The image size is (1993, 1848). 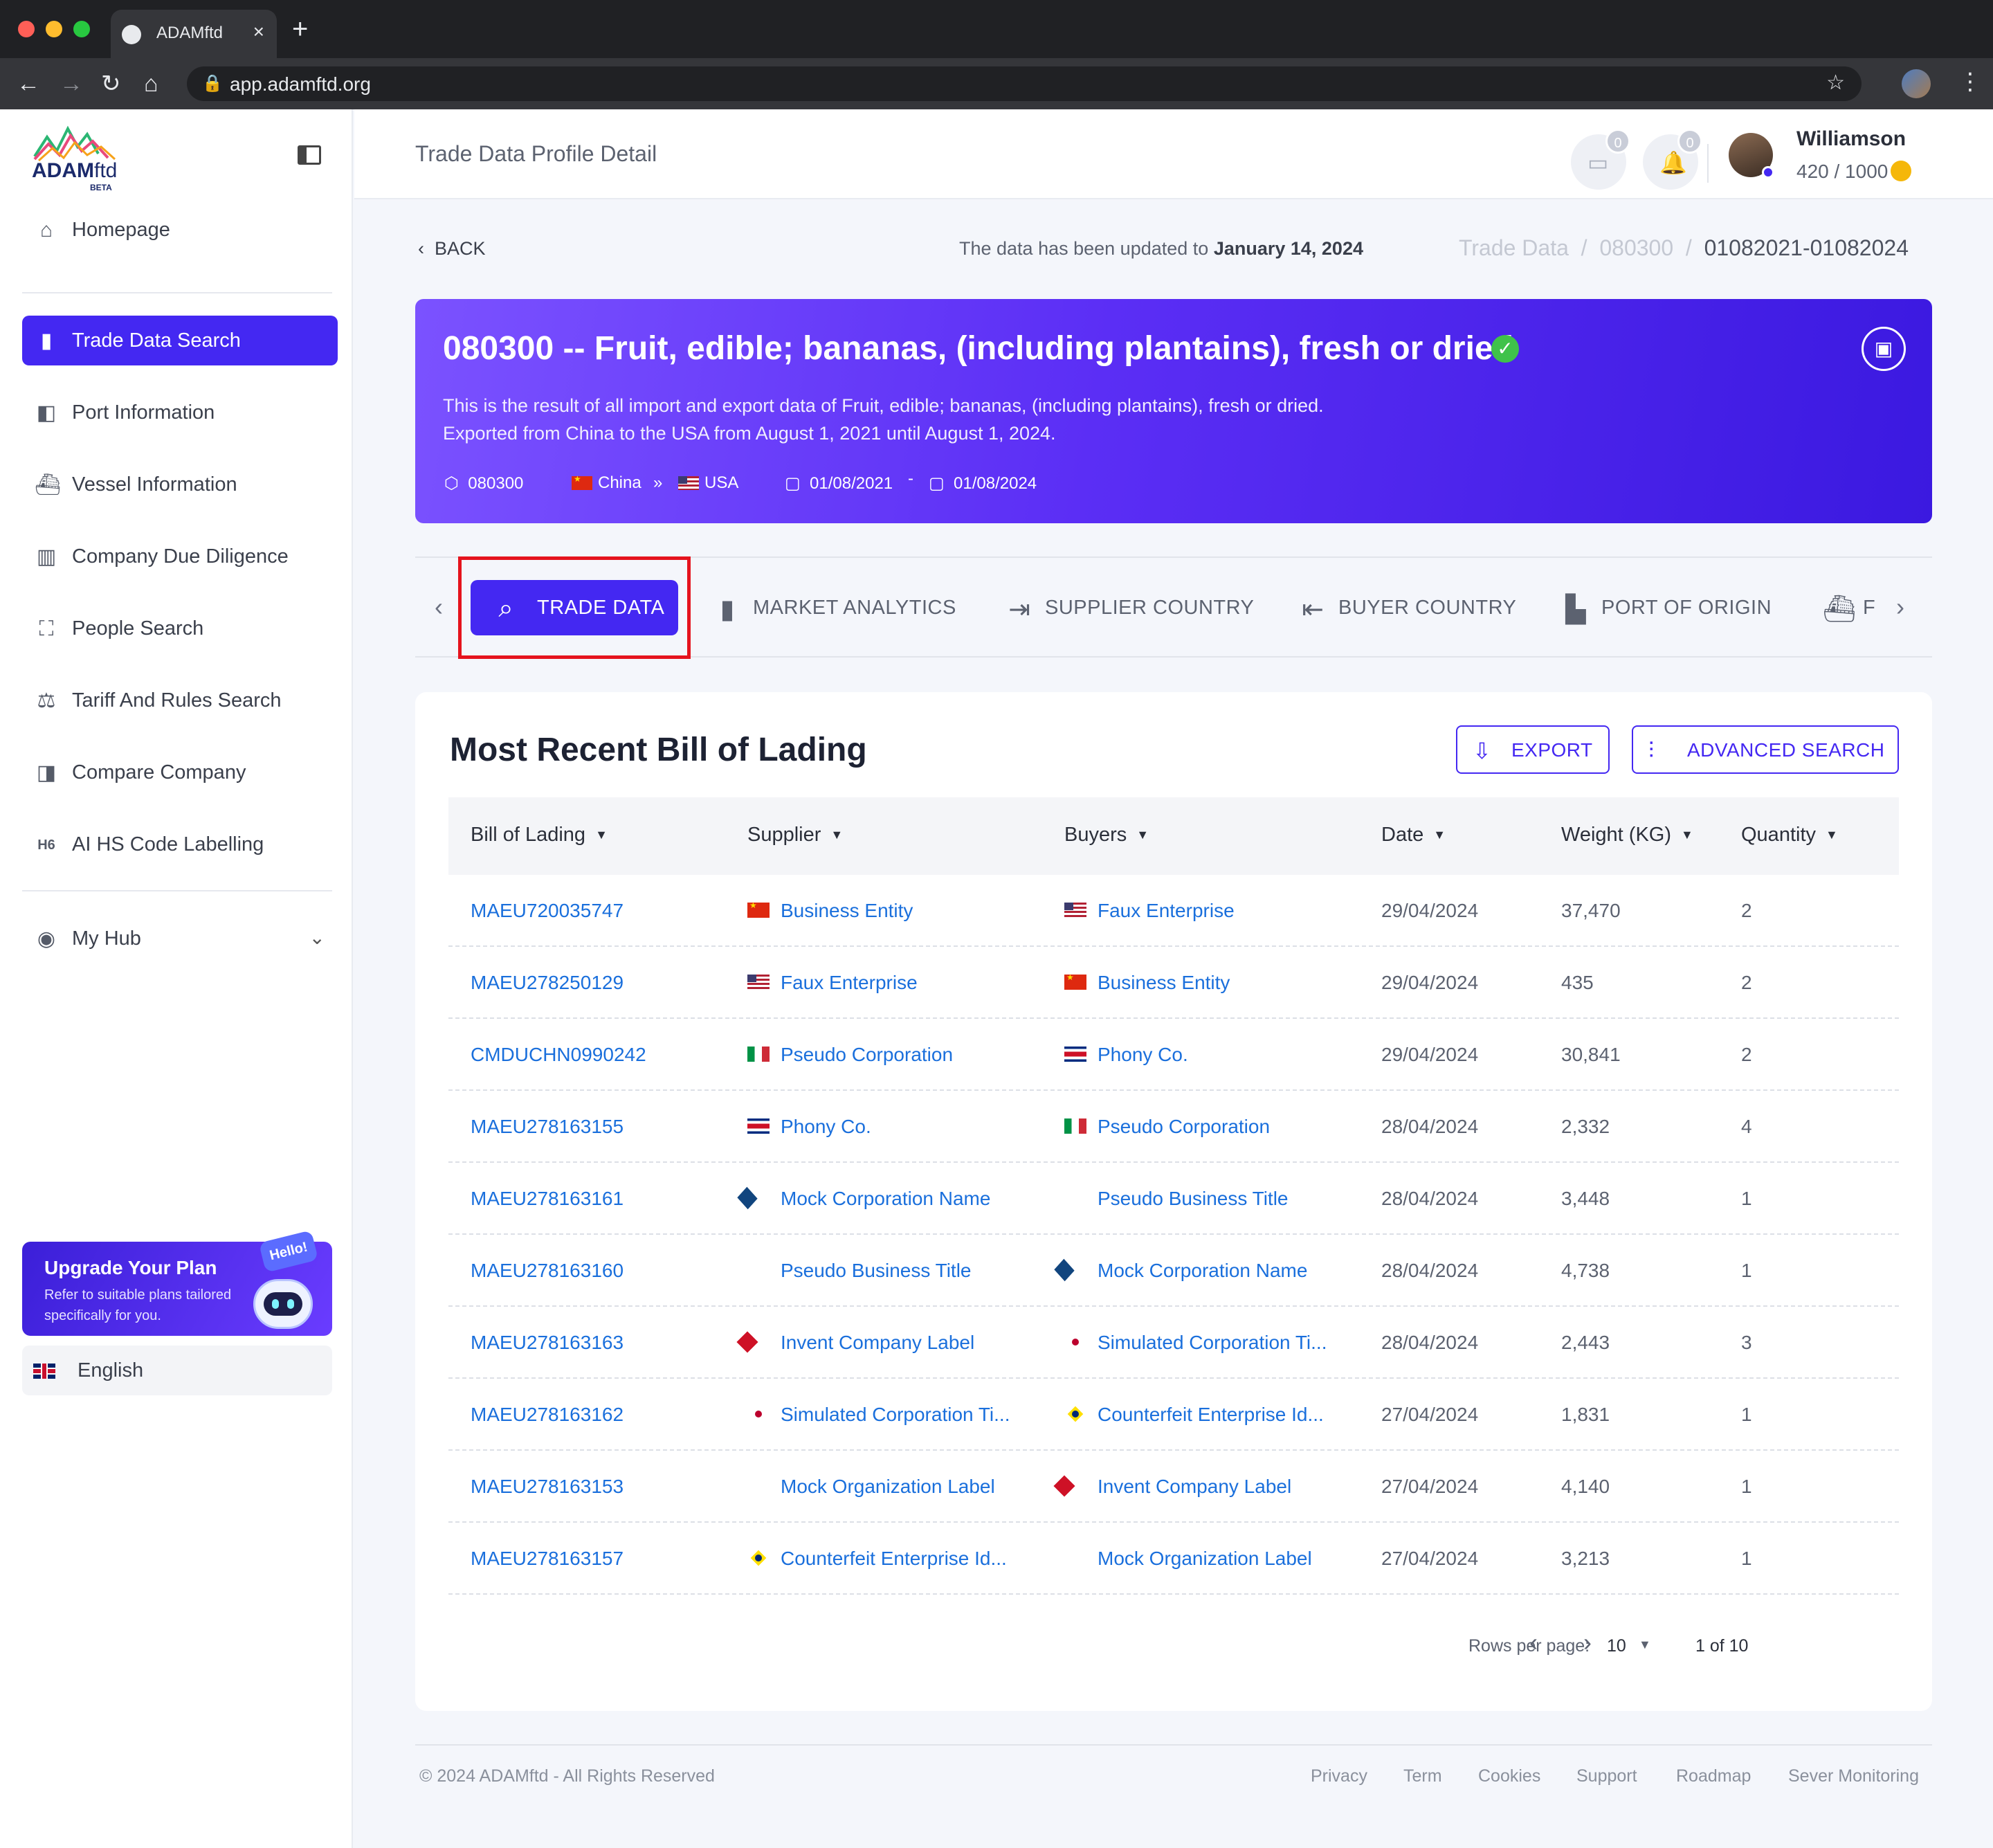 I want to click on column-header-buyers: Buyers ▼, so click(x=1106, y=835).